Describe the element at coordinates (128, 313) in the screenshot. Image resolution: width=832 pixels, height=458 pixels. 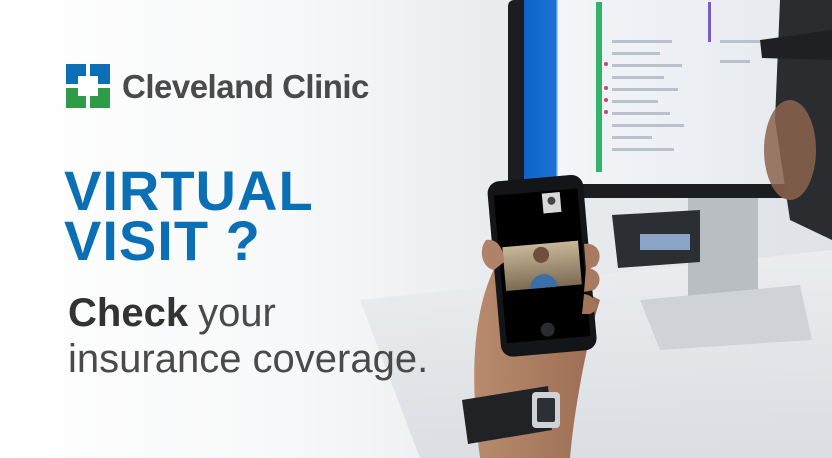
I see `subhead-bold: Check` at that location.